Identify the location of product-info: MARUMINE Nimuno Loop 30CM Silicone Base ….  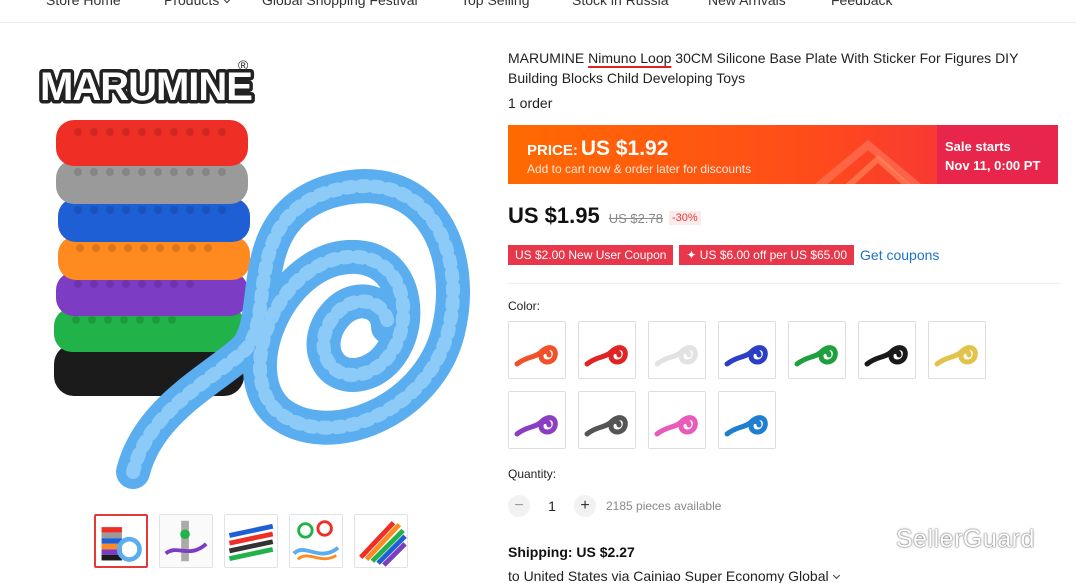
(784, 79).